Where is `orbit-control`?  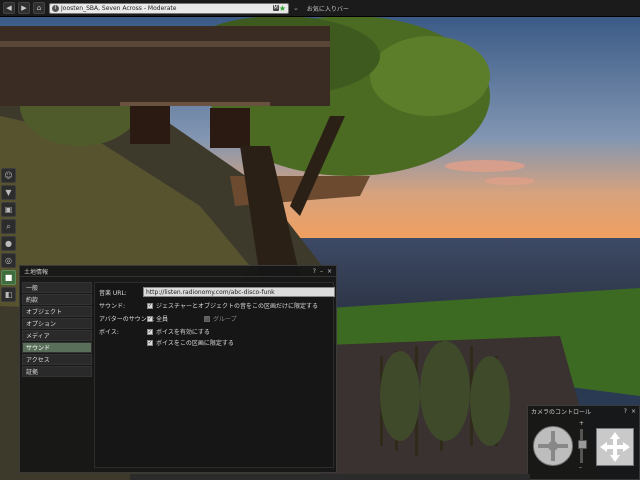 orbit-control is located at coordinates (553, 446).